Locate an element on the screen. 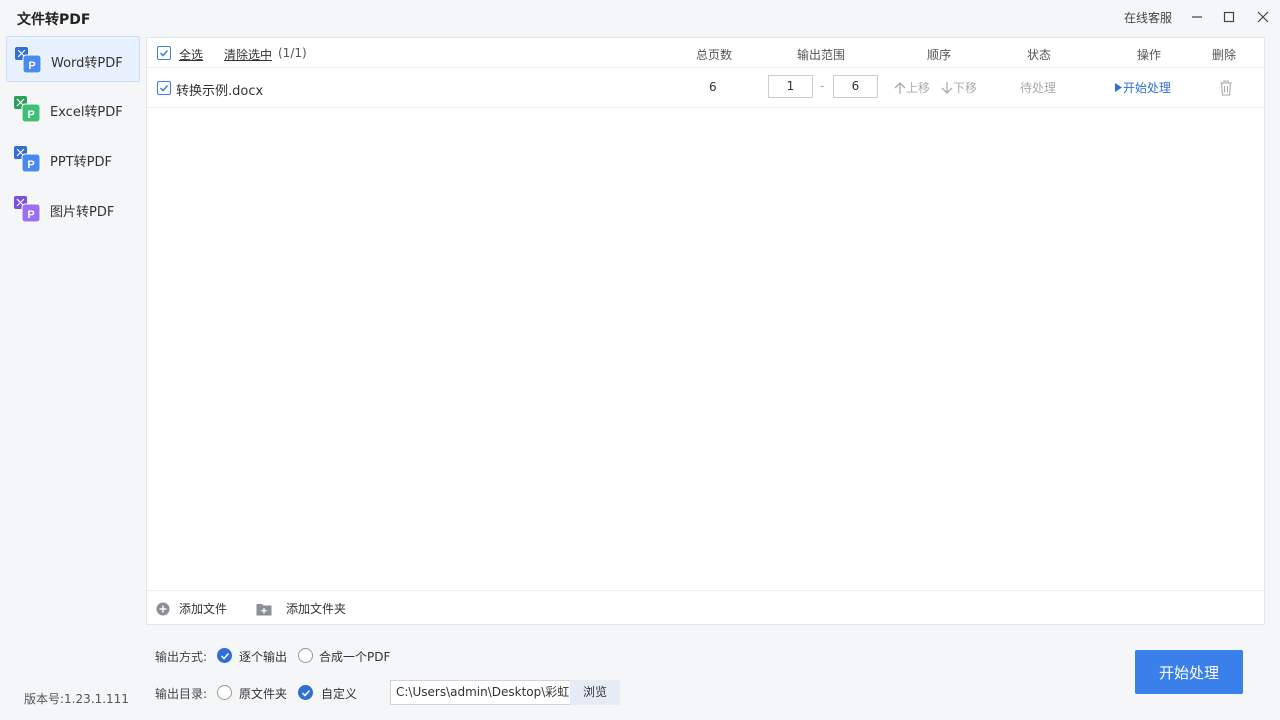  online-support-link: 在线客服 is located at coordinates (1148, 17).